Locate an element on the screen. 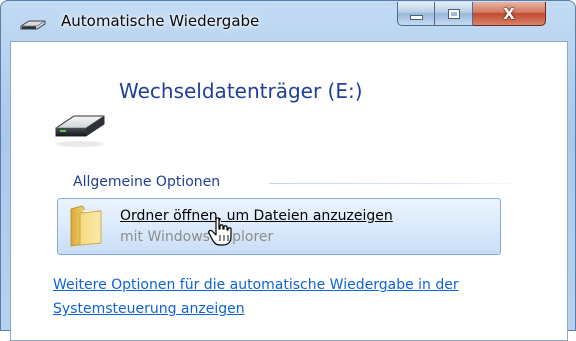 The width and height of the screenshot is (576, 341). close-icon: X is located at coordinates (509, 13).